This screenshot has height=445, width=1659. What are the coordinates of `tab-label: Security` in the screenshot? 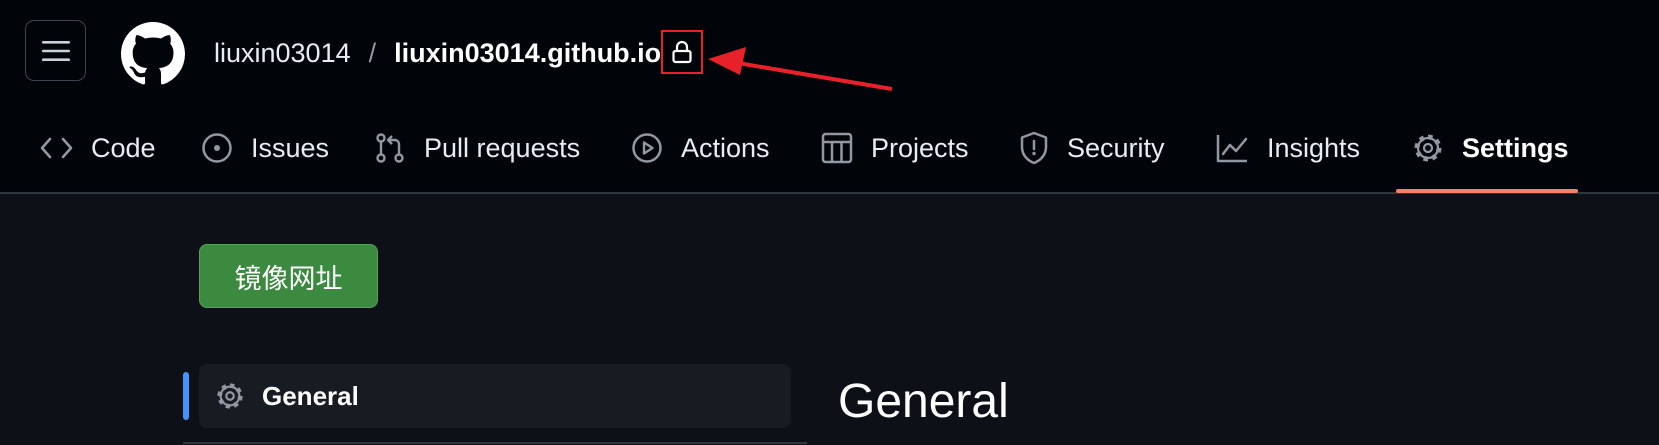 It's located at (1116, 147).